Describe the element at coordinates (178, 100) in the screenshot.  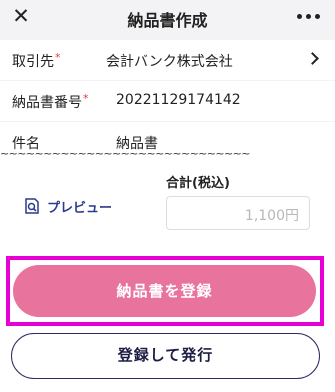
I see `invoice-number-field: 20221129174142` at that location.